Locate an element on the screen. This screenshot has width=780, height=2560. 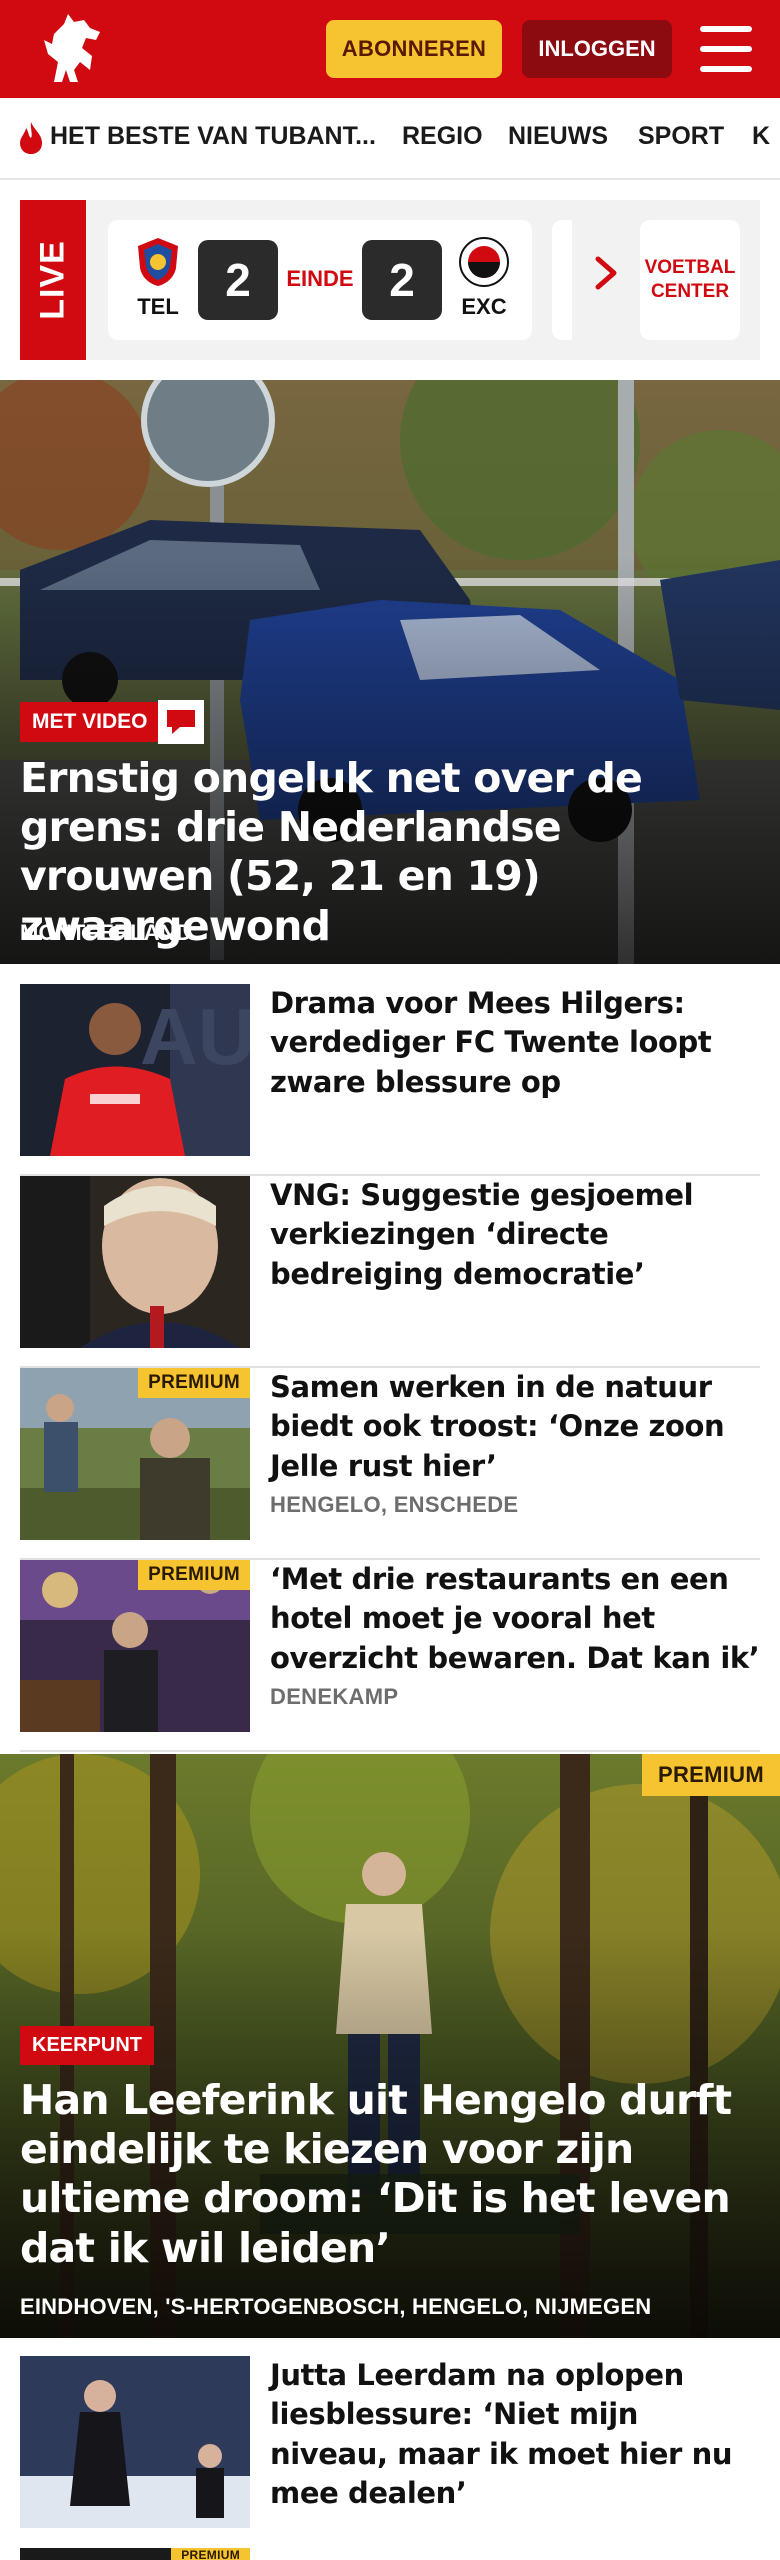
menu-icon is located at coordinates (726, 49).